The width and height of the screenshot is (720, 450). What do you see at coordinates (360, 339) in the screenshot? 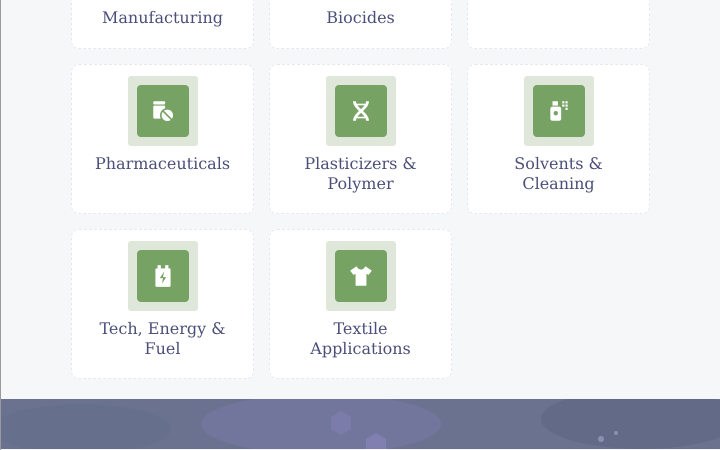
I see `category-label: Textile Applications` at bounding box center [360, 339].